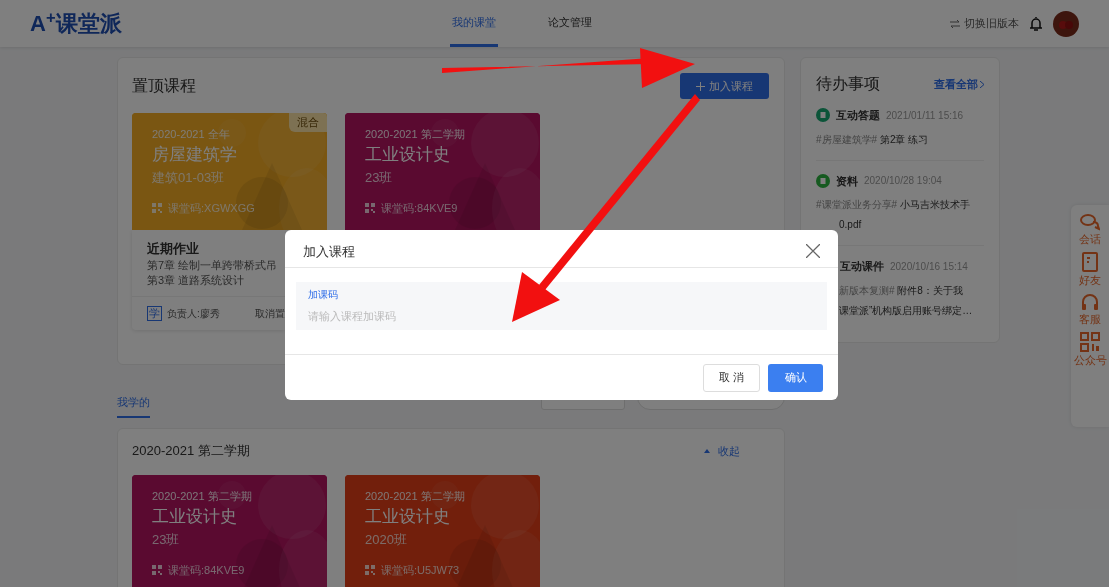 The width and height of the screenshot is (1109, 587). I want to click on course-class: 建筑01-03班, so click(189, 178).